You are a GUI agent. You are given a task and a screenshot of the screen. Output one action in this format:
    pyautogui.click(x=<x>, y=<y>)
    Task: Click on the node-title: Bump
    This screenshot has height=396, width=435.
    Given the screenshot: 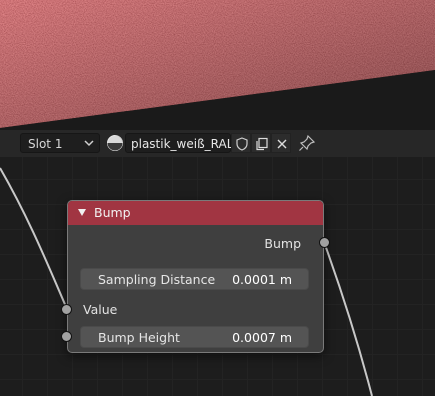 What is the action you would take?
    pyautogui.click(x=112, y=212)
    